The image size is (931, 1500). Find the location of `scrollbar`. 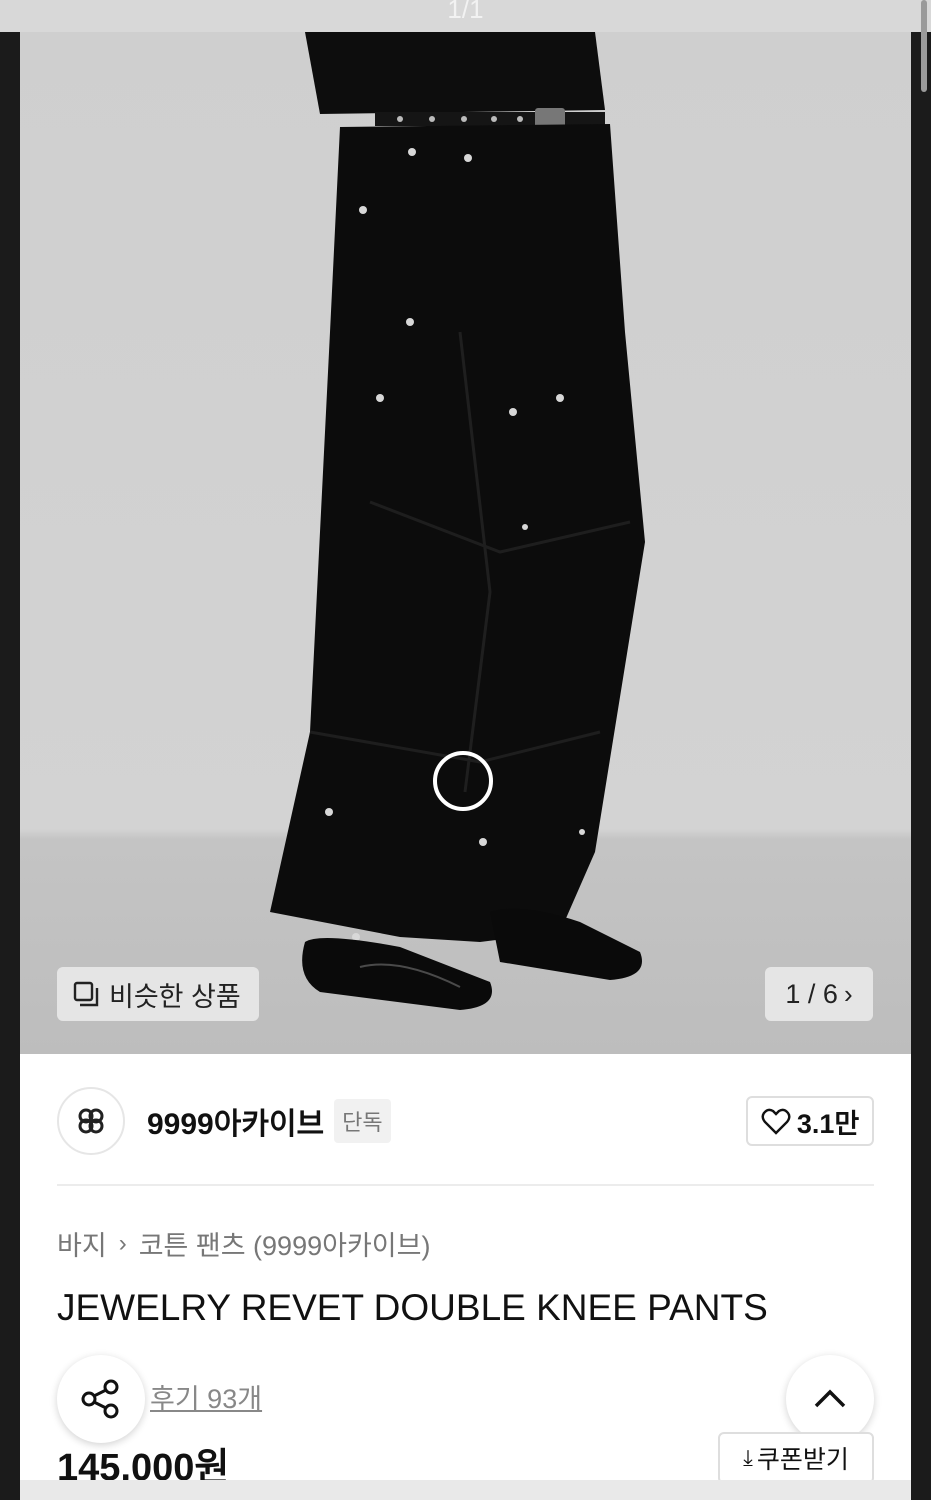

scrollbar is located at coordinates (924, 46).